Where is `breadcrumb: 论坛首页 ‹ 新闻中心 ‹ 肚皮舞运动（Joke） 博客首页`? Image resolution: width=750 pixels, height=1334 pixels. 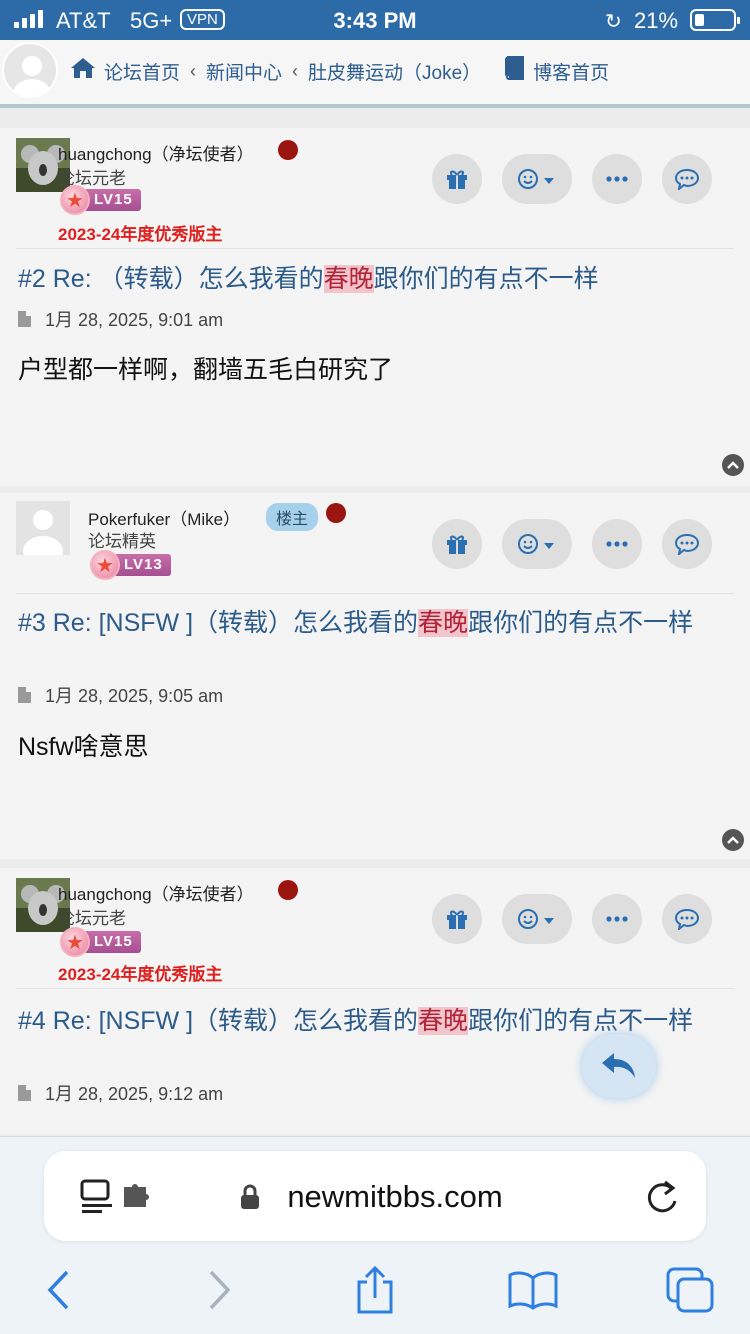
breadcrumb: 论坛首页 ‹ 新闻中心 ‹ 肚皮舞运动（Joke） 博客首页 is located at coordinates (339, 71).